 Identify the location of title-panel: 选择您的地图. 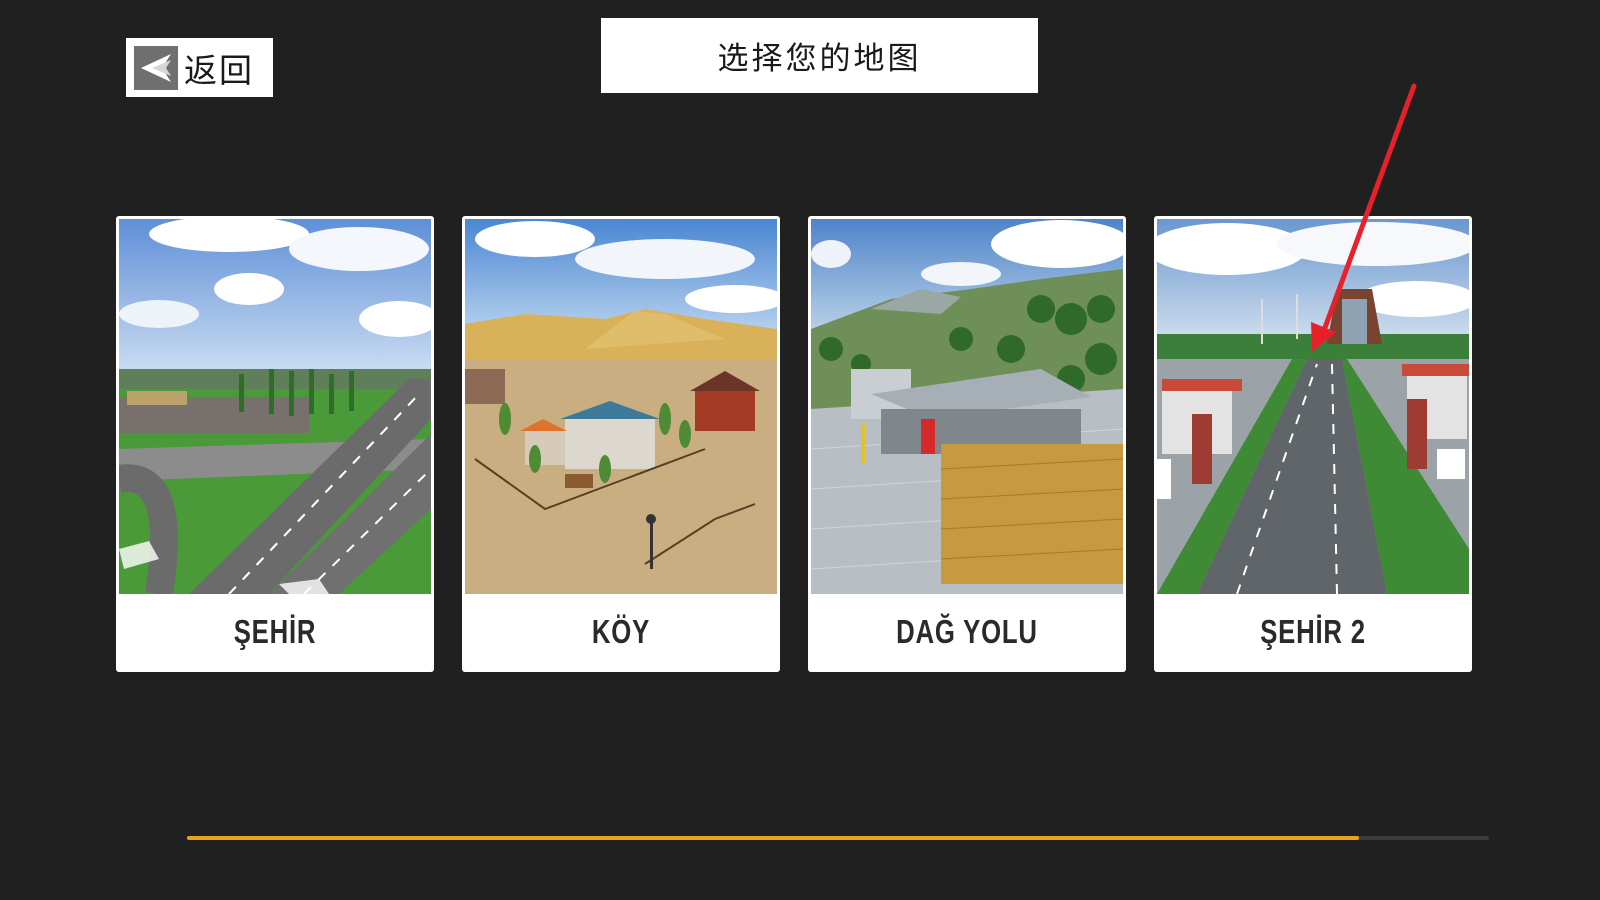
(819, 55).